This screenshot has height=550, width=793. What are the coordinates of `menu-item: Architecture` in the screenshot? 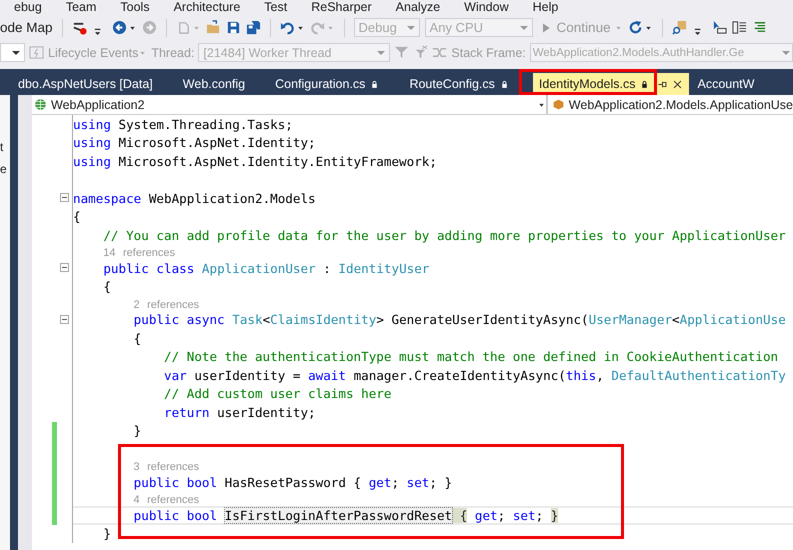 It's located at (209, 7).